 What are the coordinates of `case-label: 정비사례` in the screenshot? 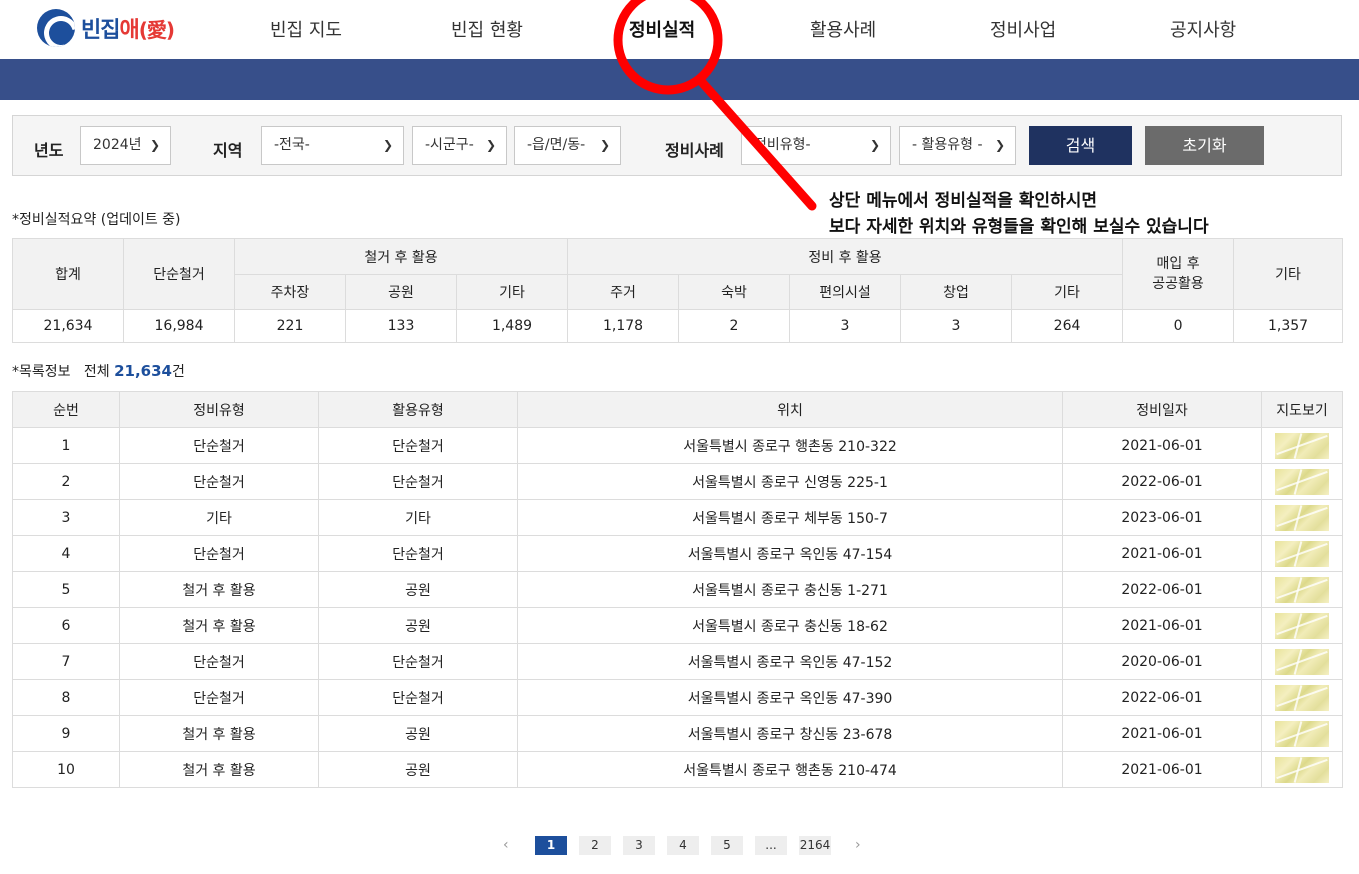 It's located at (694, 150).